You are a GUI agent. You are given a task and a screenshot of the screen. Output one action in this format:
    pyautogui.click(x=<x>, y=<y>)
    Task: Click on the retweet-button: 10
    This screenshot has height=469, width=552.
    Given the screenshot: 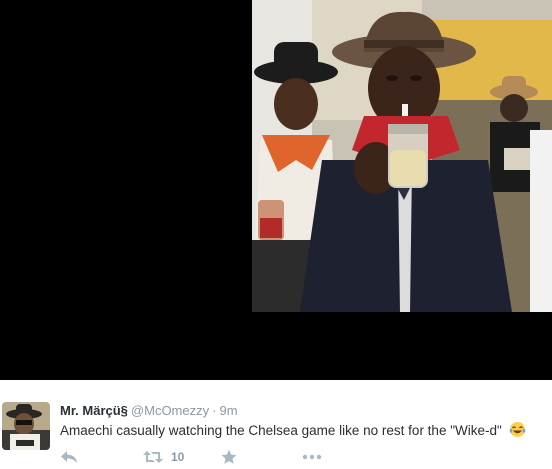 What is the action you would take?
    pyautogui.click(x=163, y=457)
    